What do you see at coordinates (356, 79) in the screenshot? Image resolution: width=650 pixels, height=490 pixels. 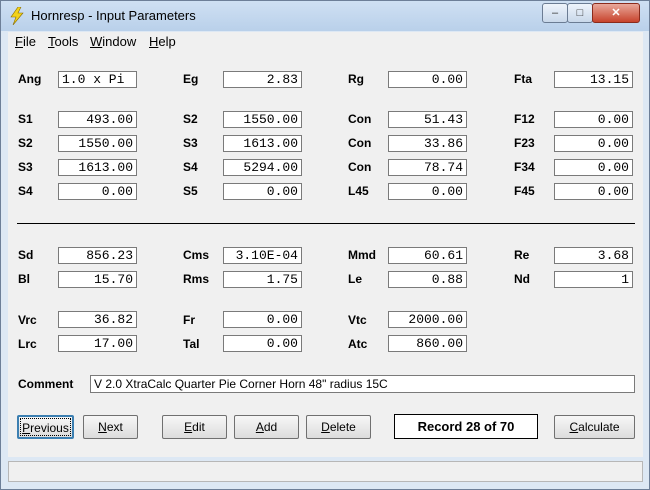 I see `param-label: Rg` at bounding box center [356, 79].